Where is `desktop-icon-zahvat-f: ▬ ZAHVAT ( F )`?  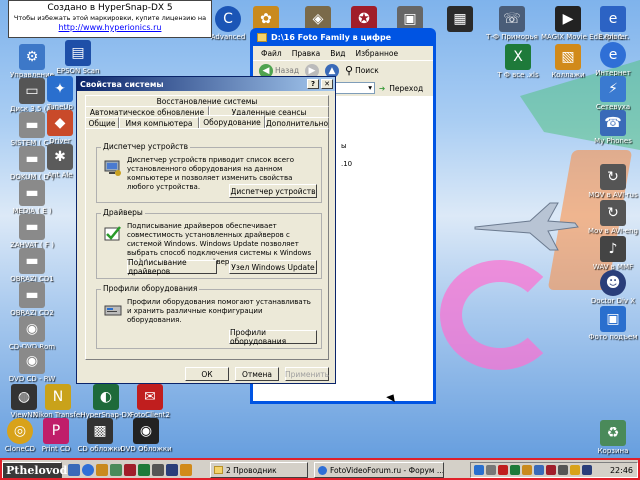
desktop-icon-zahvat-f: ▬ ZAHVAT ( F ) is located at coordinates (32, 232).